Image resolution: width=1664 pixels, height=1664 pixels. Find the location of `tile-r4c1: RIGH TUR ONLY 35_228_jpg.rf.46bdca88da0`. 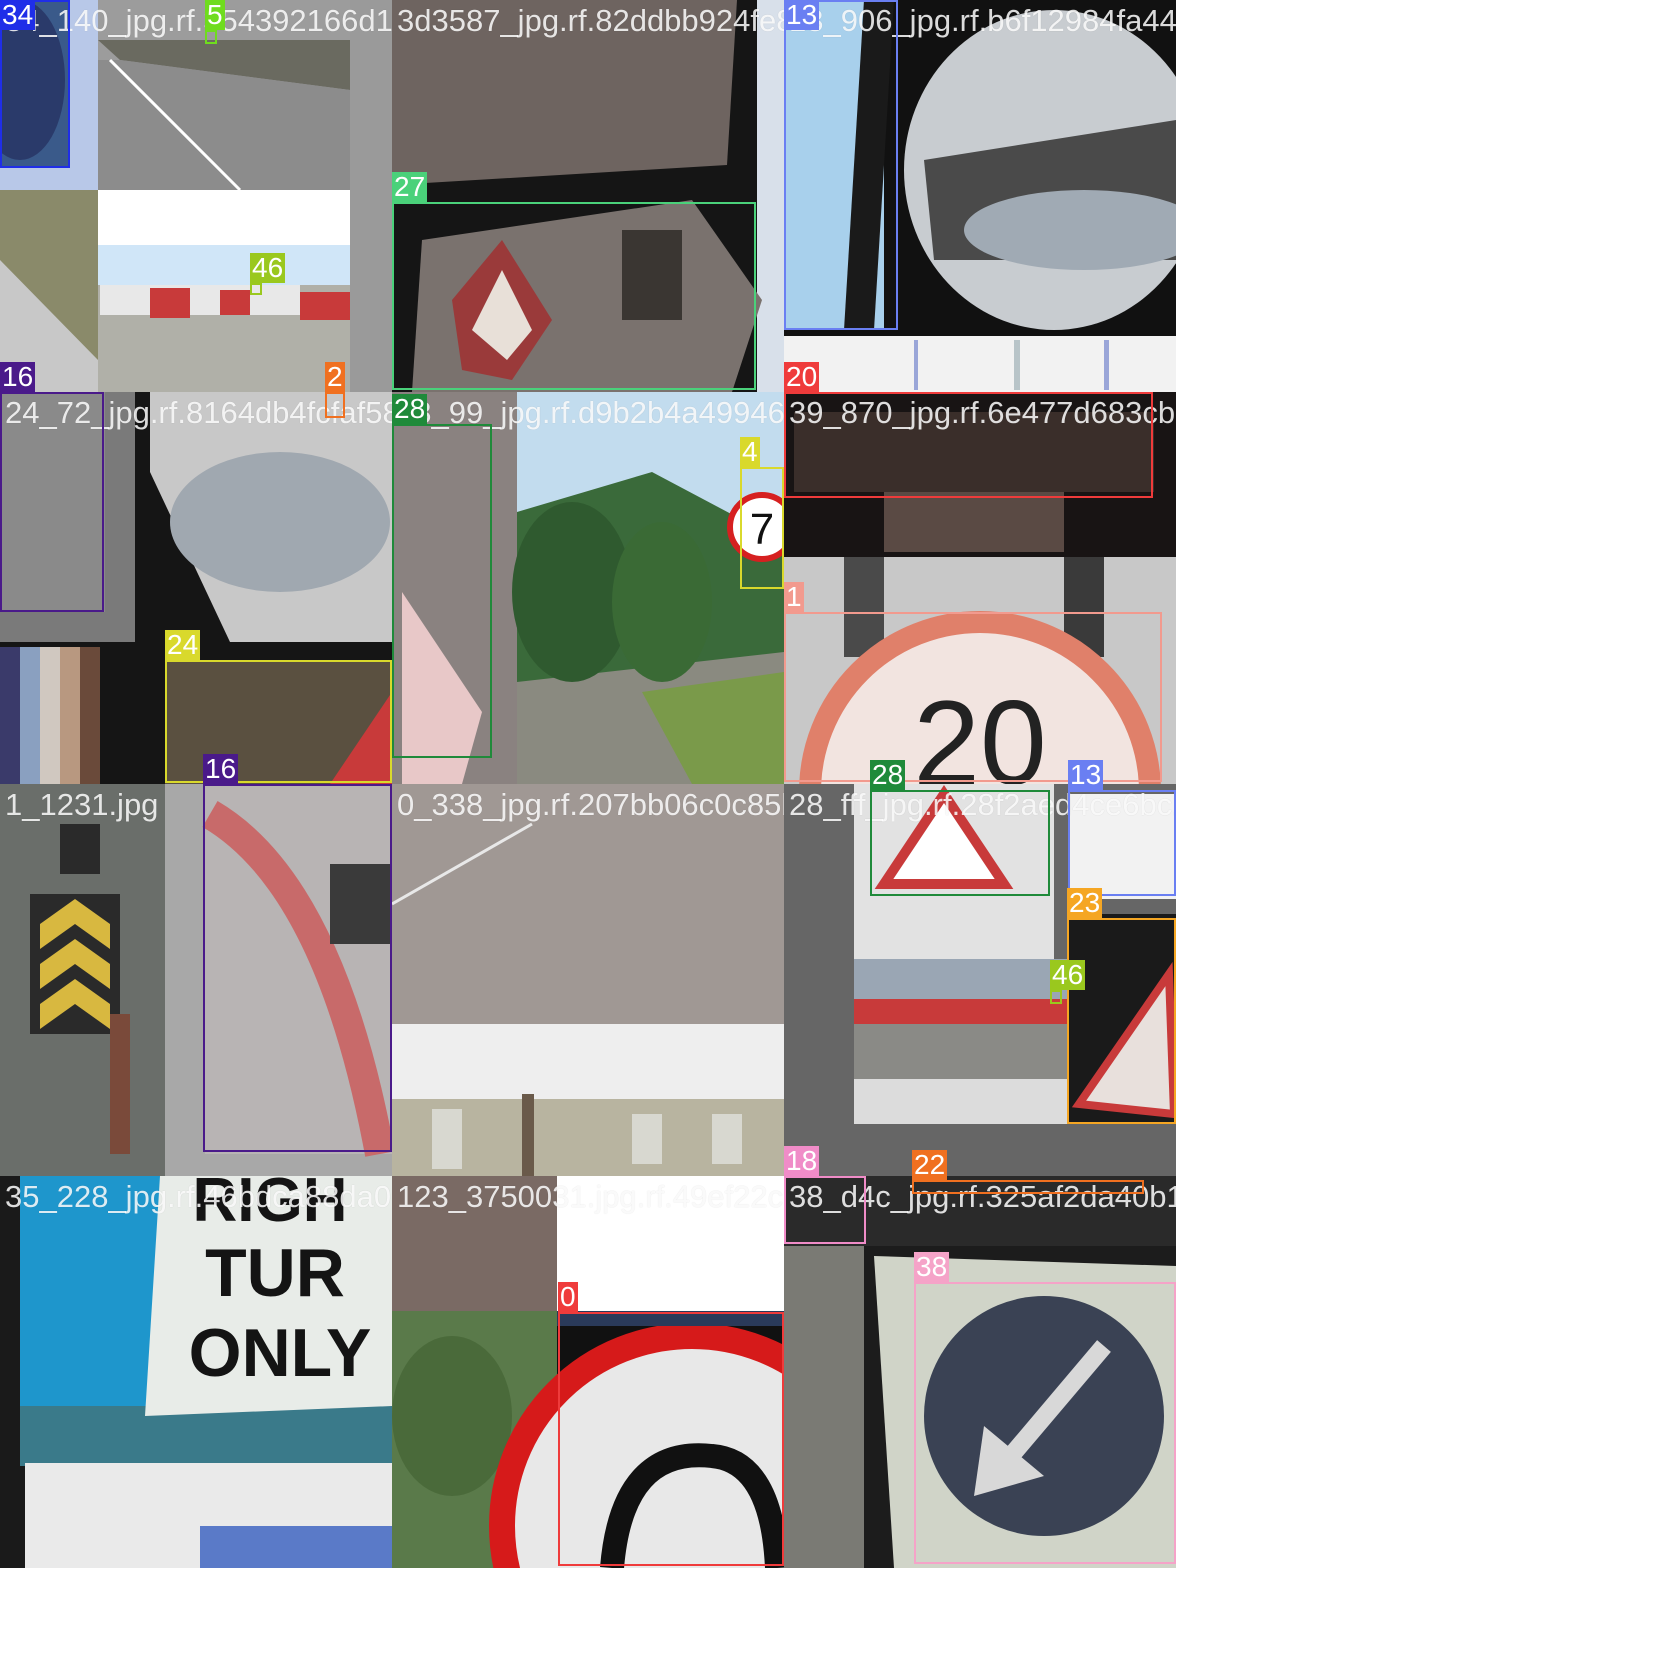

tile-r4c1: RIGH TUR ONLY 35_228_jpg.rf.46bdca88da0 is located at coordinates (196, 1372).